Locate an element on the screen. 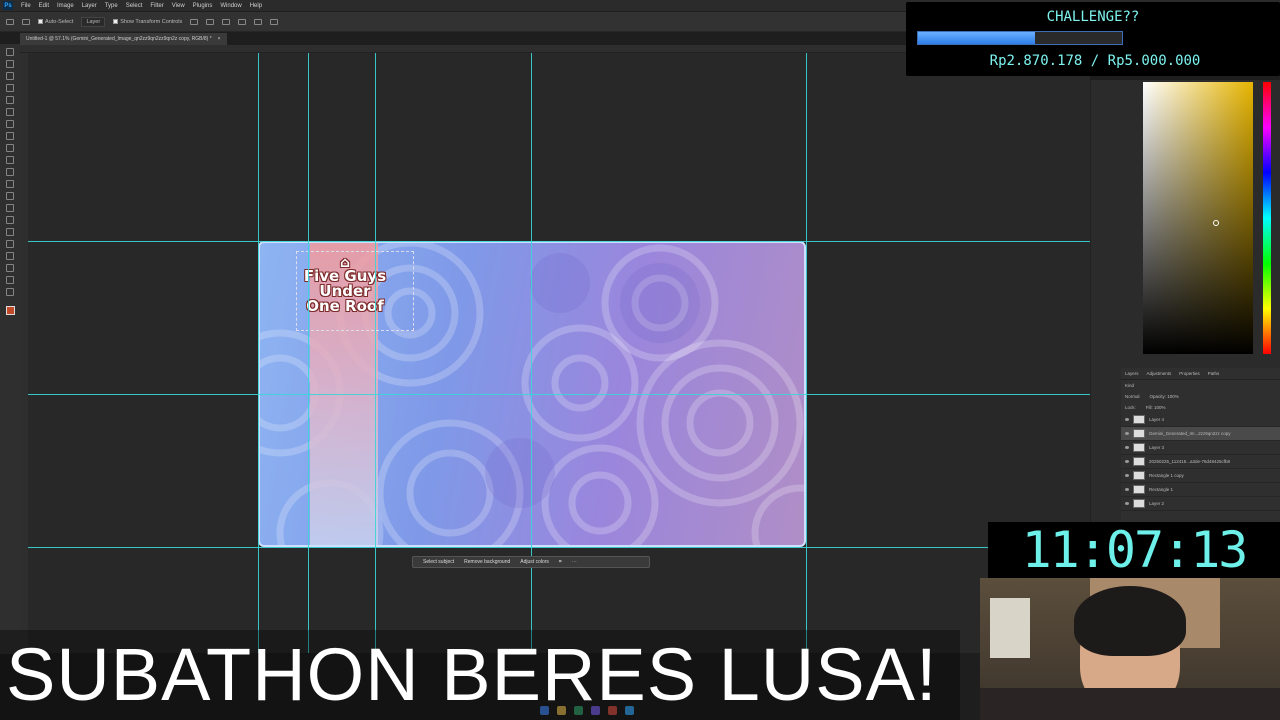 The width and height of the screenshot is (1280, 720). layer-row: Layer 2 is located at coordinates (1200, 504).